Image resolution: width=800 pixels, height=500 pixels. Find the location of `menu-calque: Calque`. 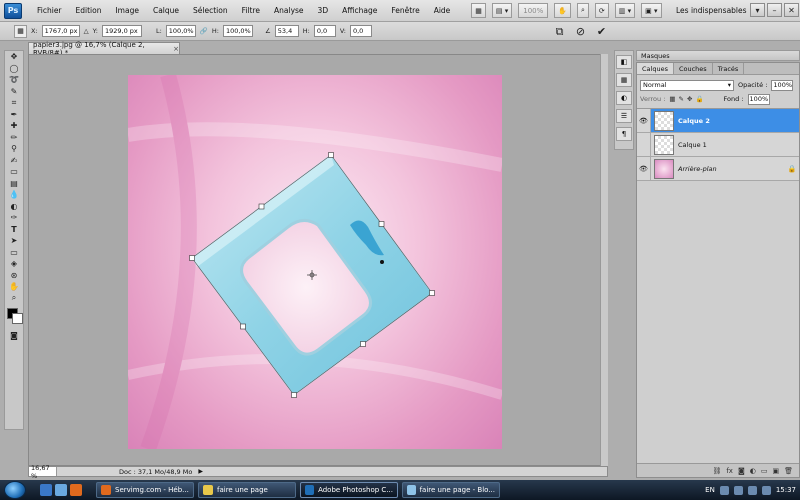

menu-calque: Calque is located at coordinates (166, 10).